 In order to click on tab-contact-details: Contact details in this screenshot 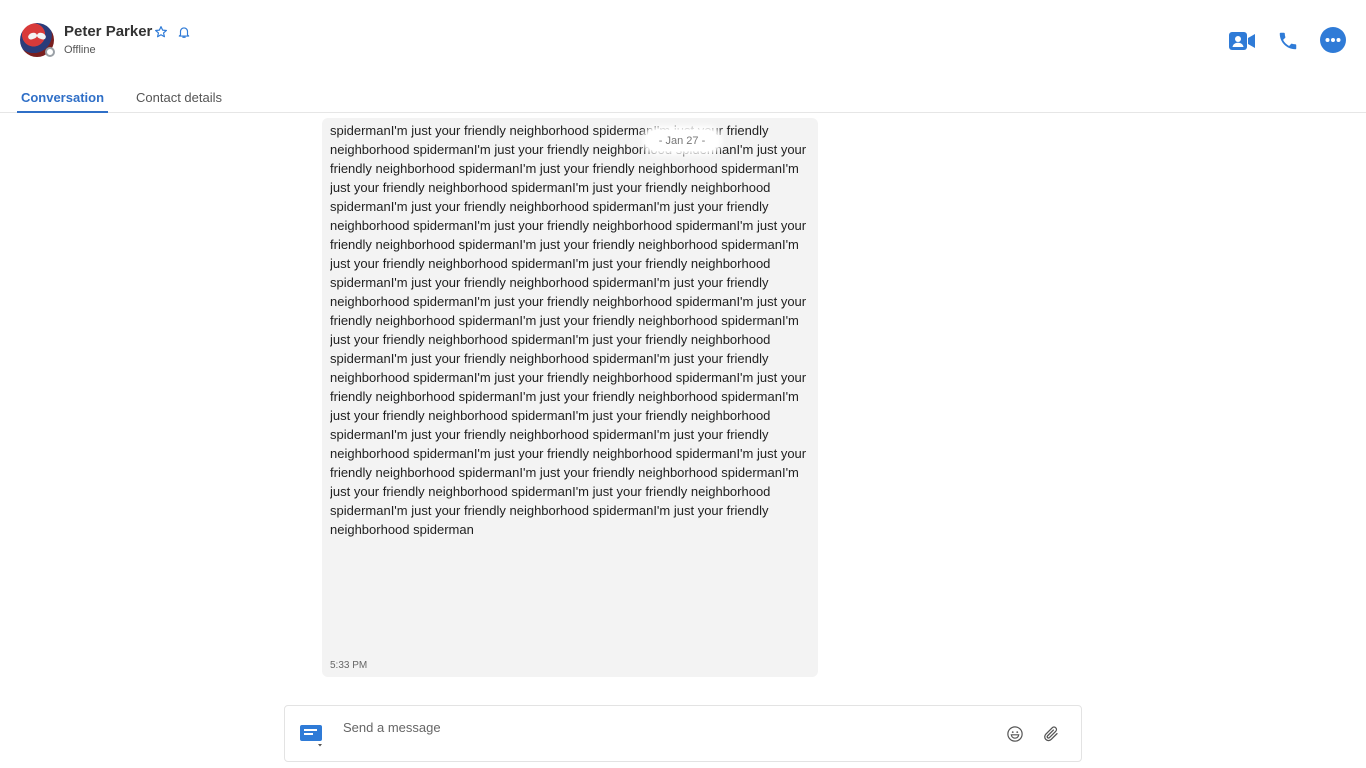, I will do `click(179, 101)`.